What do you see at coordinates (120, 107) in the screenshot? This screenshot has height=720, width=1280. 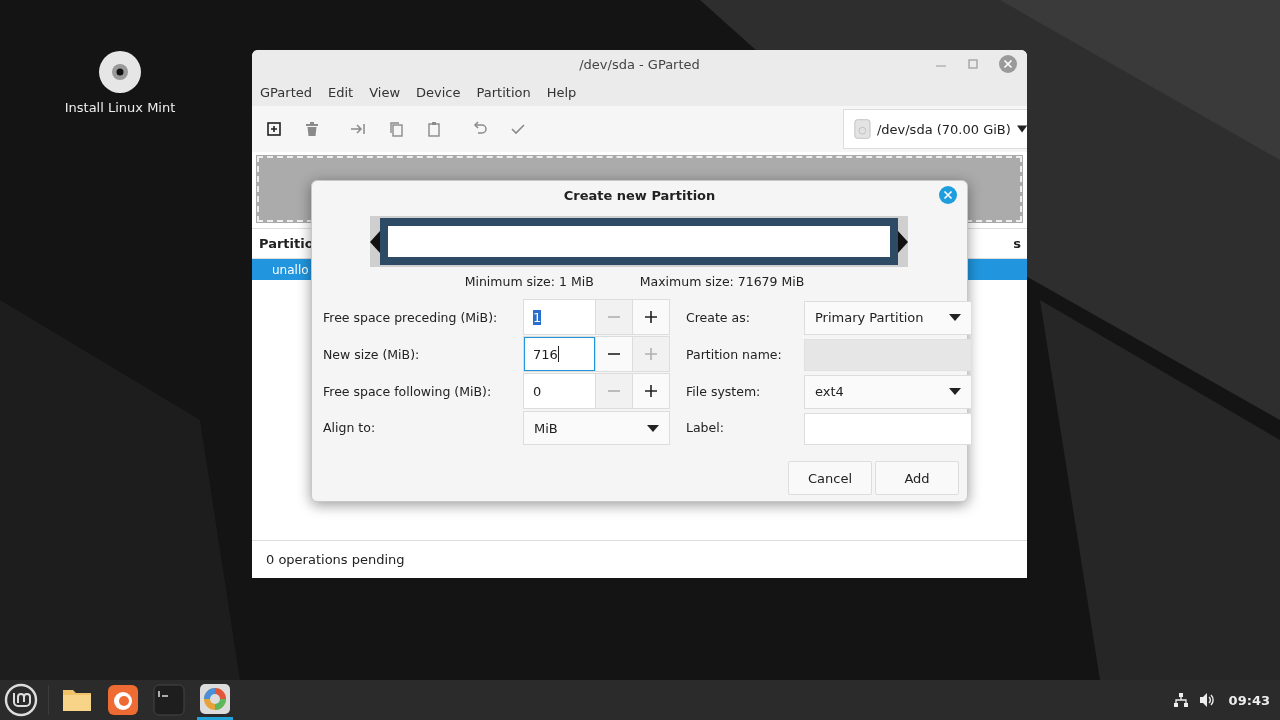 I see `desktop-icon-label: Install Linux Mint` at bounding box center [120, 107].